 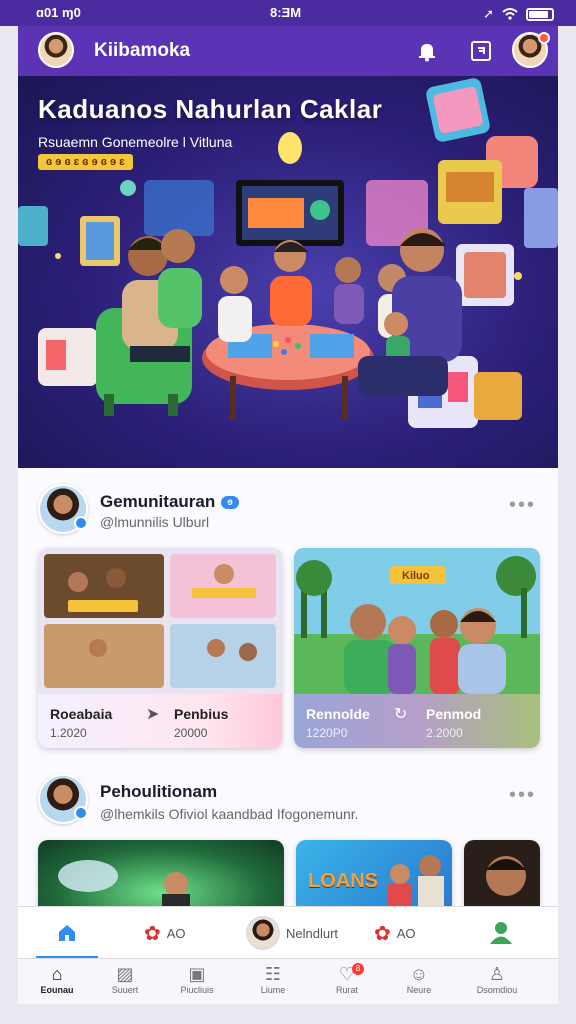 I want to click on card-label-4: Penmod, so click(x=454, y=714).